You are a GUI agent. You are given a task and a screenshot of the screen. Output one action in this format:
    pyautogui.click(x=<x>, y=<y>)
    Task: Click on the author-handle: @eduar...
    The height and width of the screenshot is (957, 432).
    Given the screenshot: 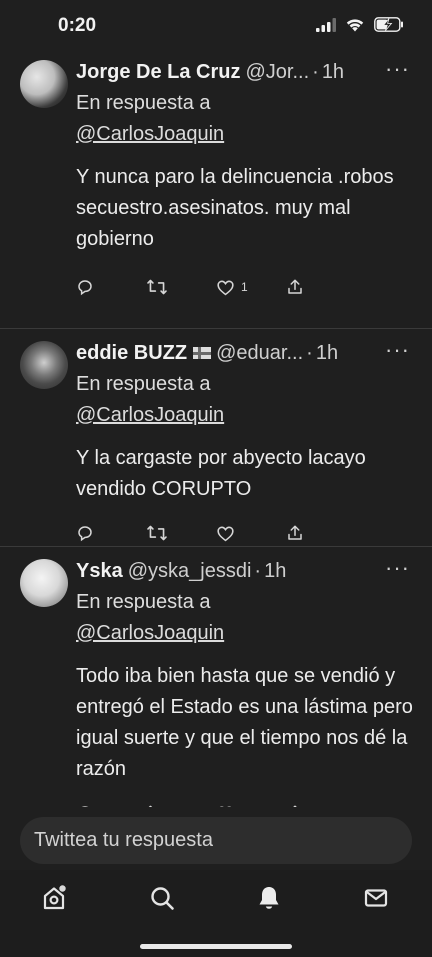 What is the action you would take?
    pyautogui.click(x=259, y=353)
    